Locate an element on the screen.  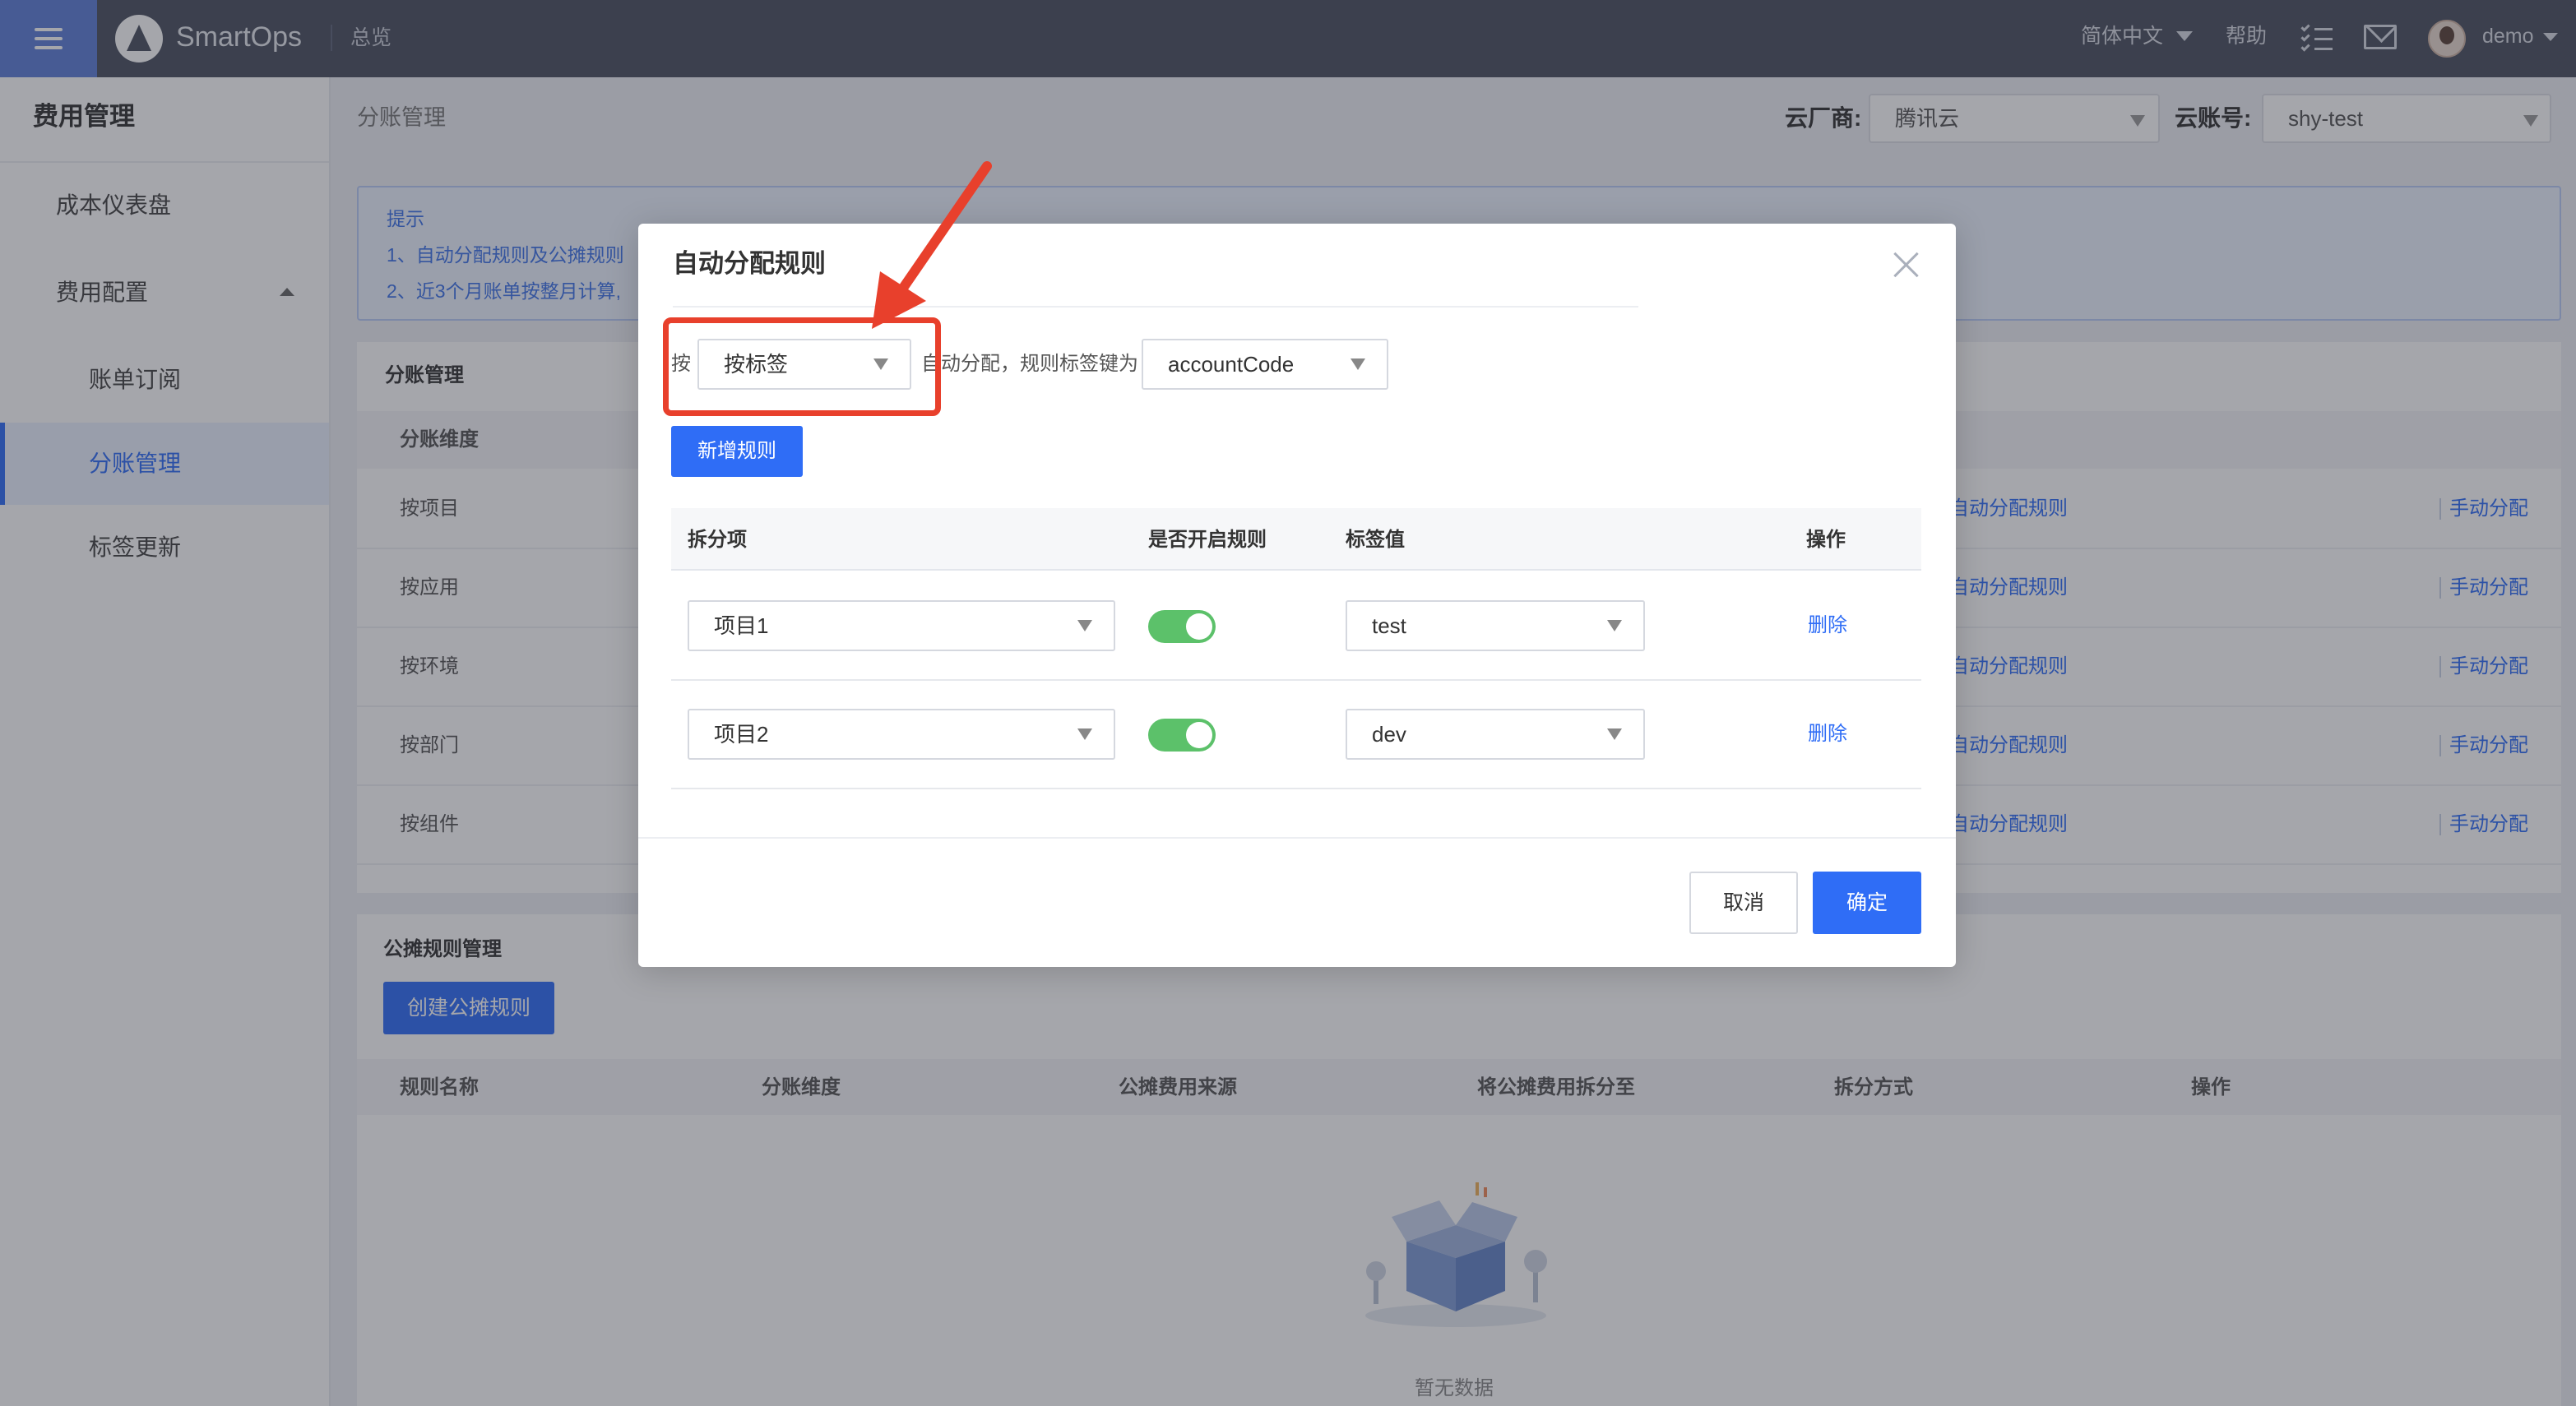
column-header: 操作 is located at coordinates (1826, 540).